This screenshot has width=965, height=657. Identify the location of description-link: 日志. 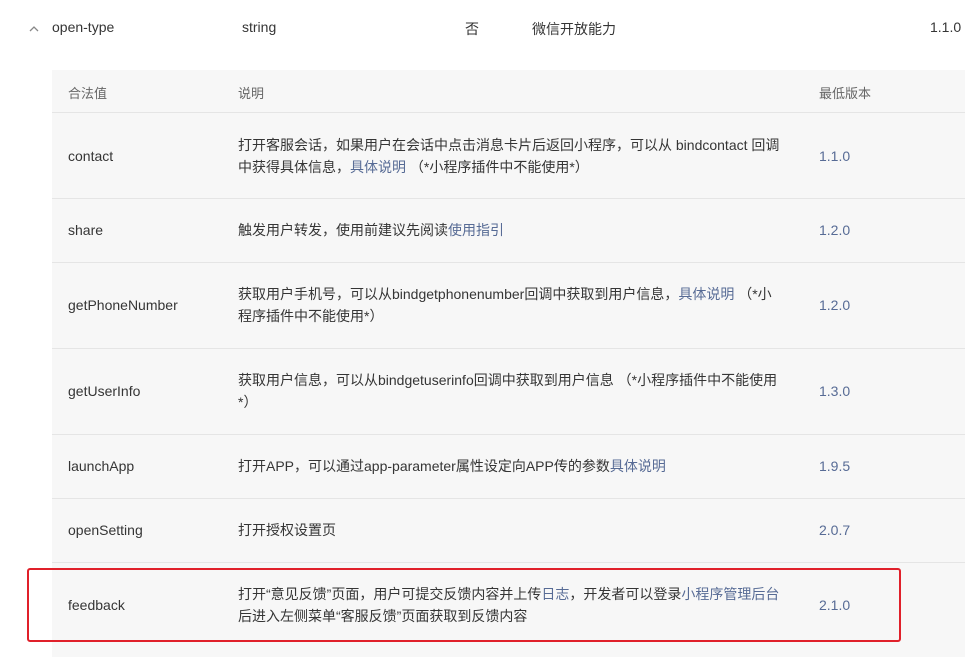
(555, 594).